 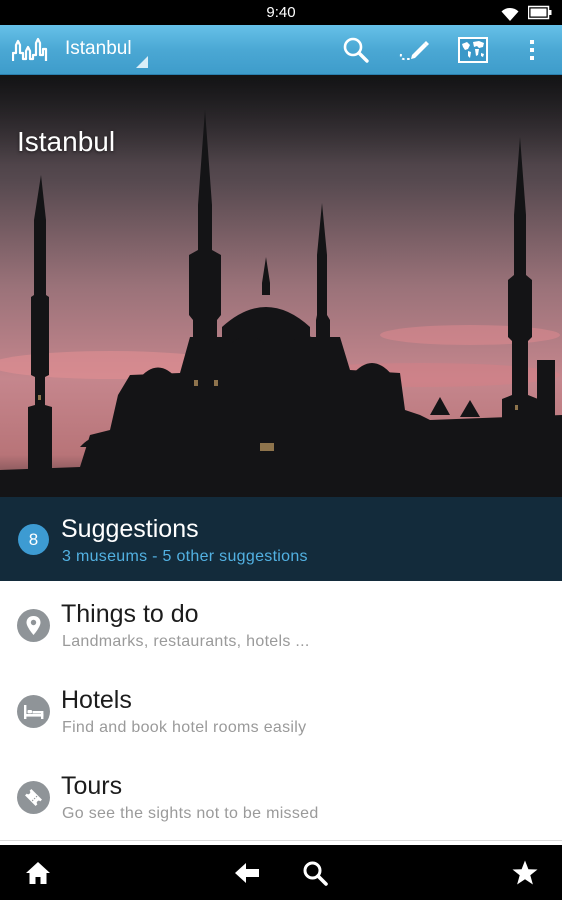 What do you see at coordinates (540, 12) in the screenshot?
I see `battery-icon` at bounding box center [540, 12].